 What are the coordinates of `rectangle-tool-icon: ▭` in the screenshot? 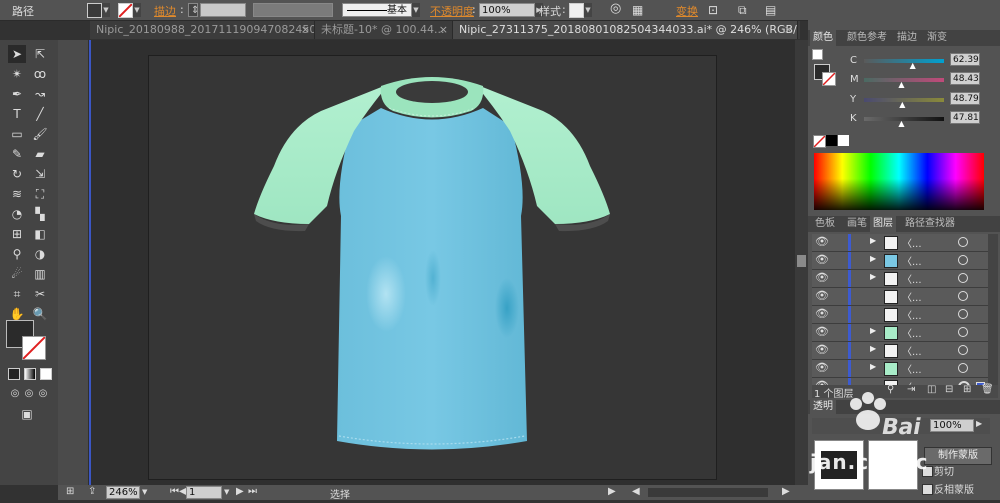 It's located at (17, 134).